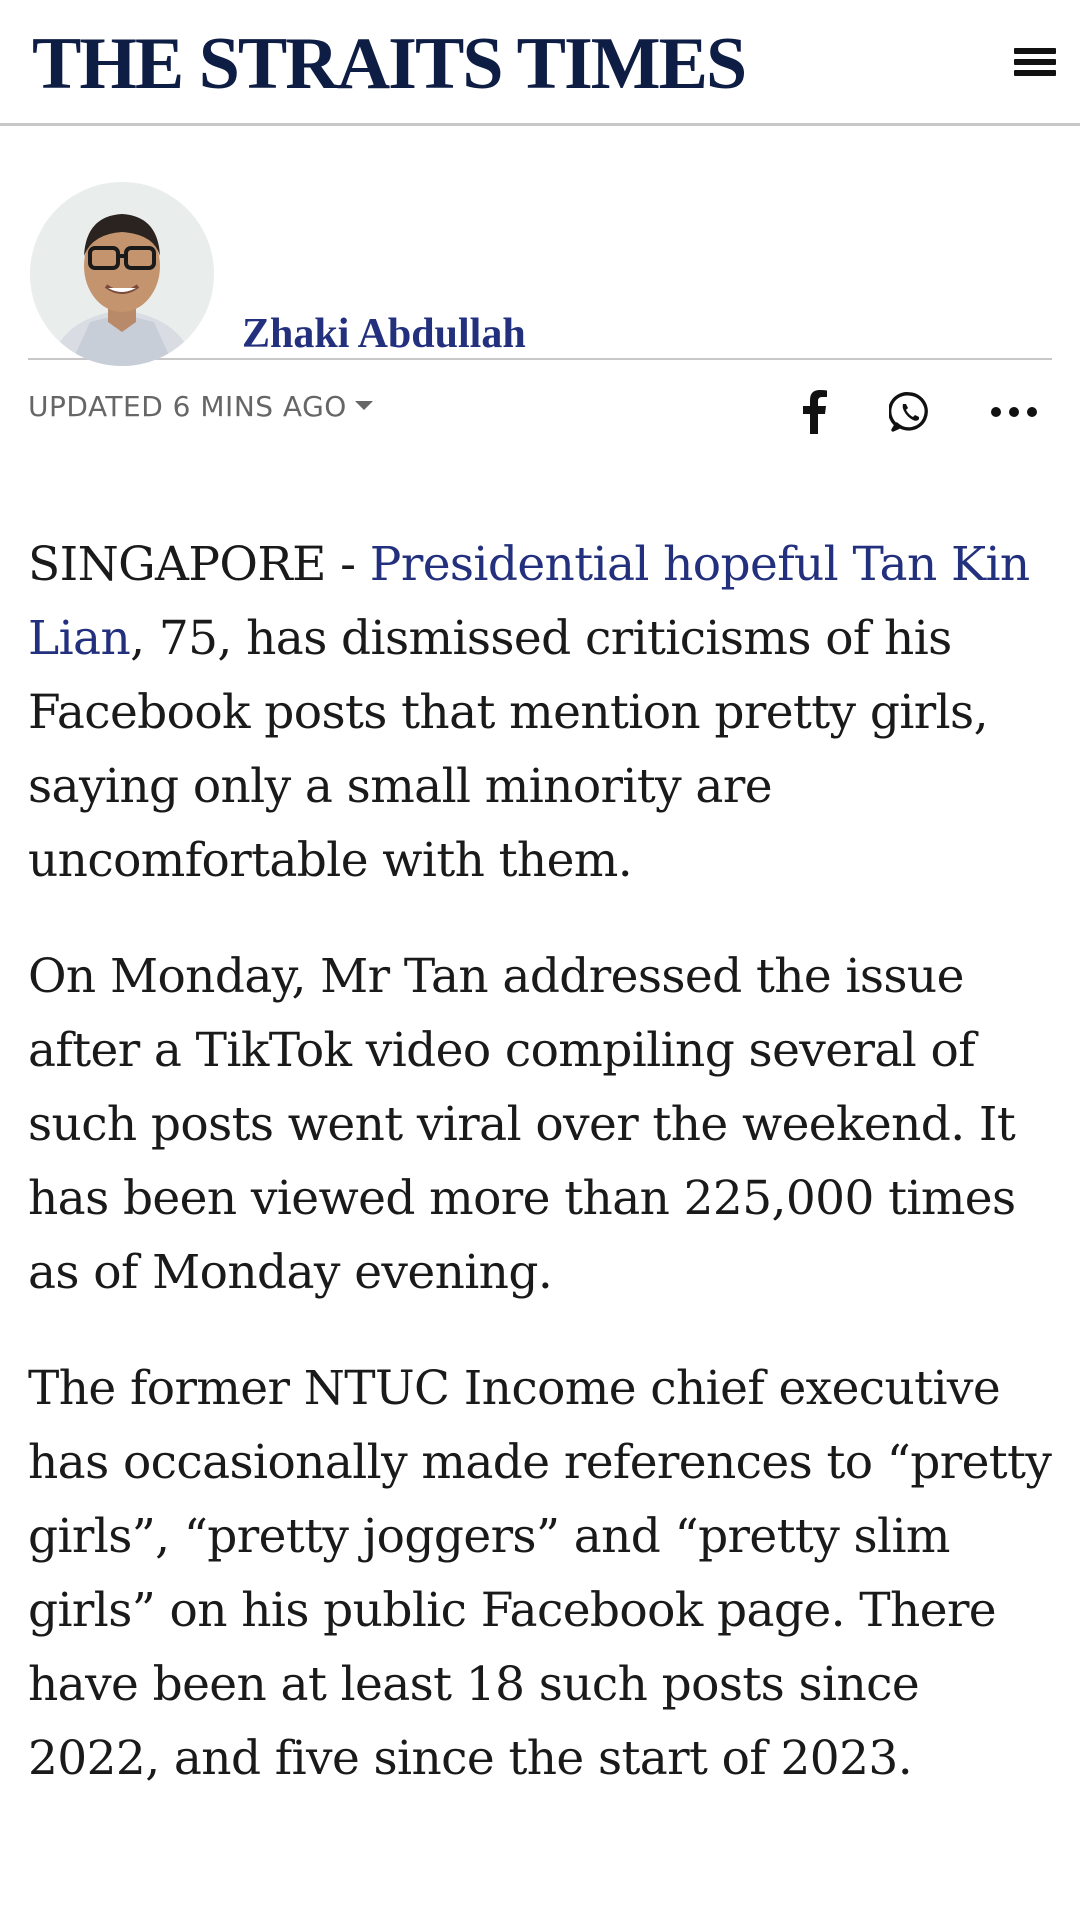 Image resolution: width=1080 pixels, height=1929 pixels. What do you see at coordinates (1014, 412) in the screenshot?
I see `more-icon` at bounding box center [1014, 412].